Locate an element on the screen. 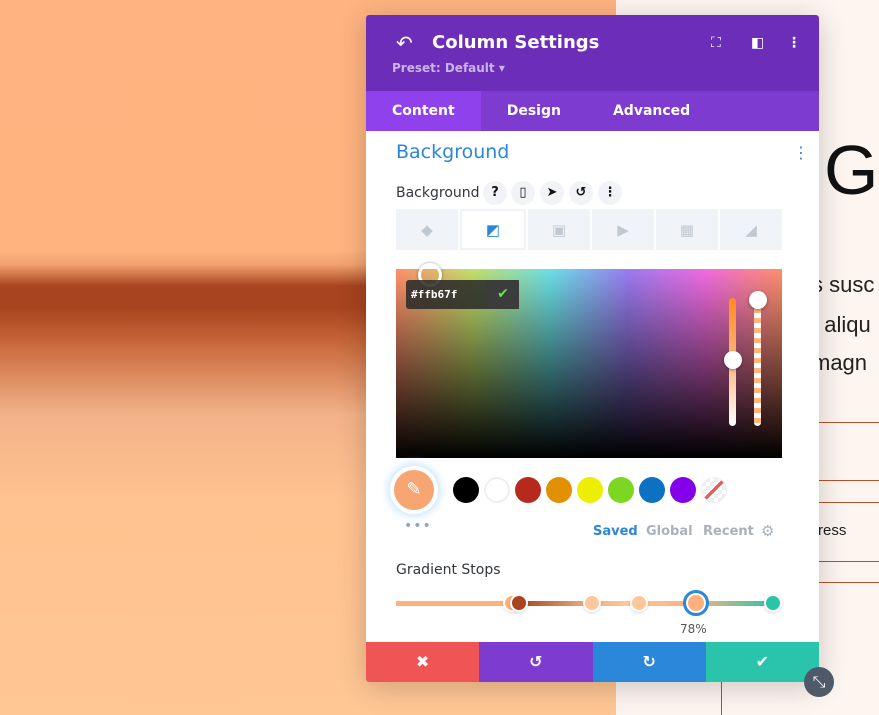  hue-slider-handle is located at coordinates (733, 360).